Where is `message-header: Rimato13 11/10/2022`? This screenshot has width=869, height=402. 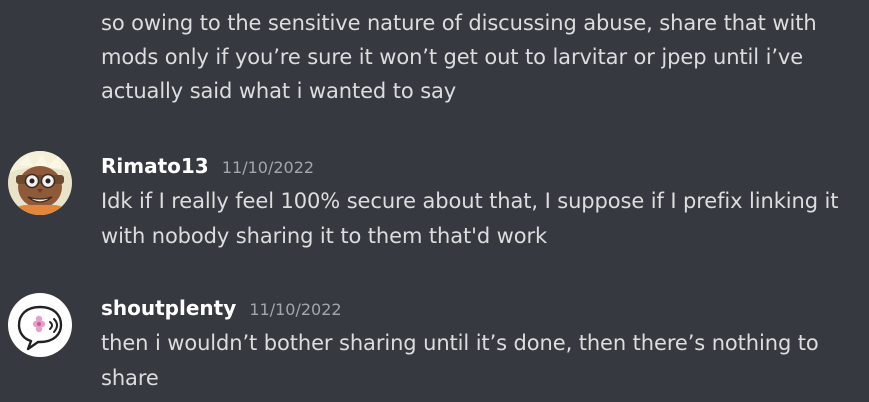 message-header: Rimato13 11/10/2022 is located at coordinates (207, 166).